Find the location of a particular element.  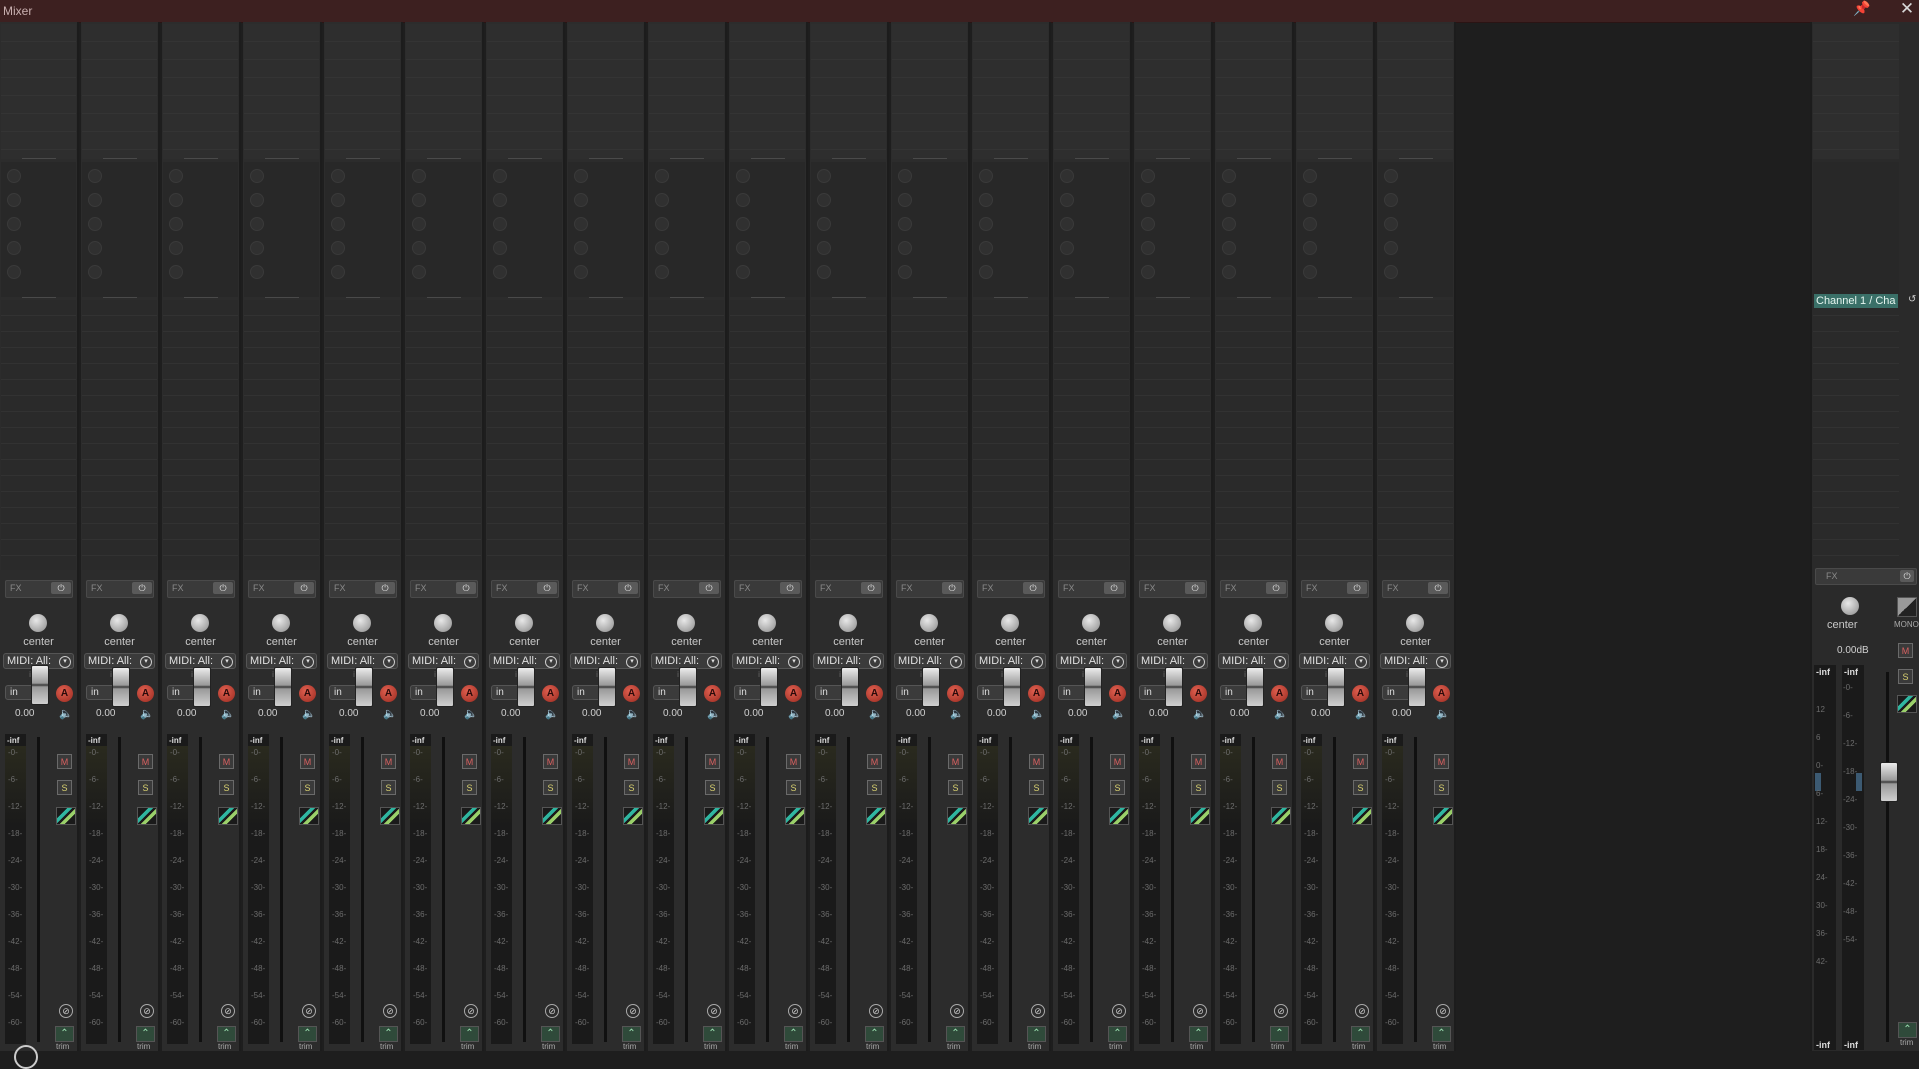

mono-button is located at coordinates (1907, 607).